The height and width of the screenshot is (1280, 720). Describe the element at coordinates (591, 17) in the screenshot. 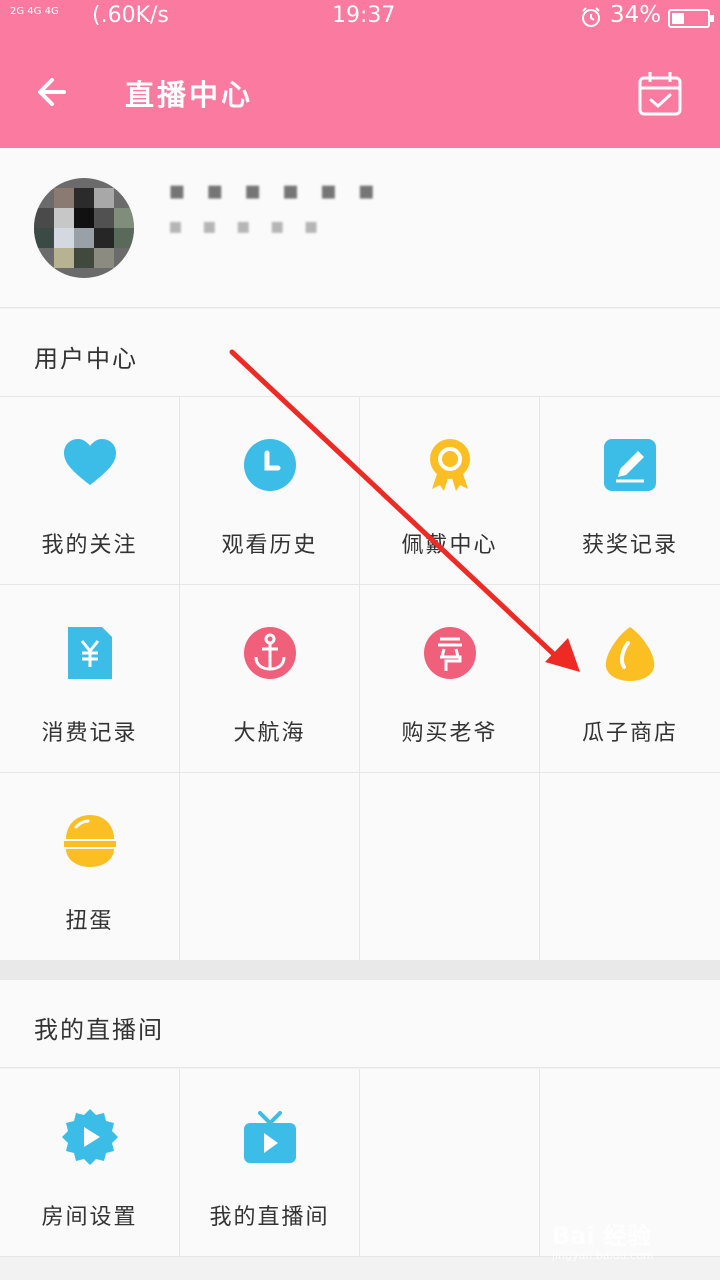

I see `alarm-icon` at that location.